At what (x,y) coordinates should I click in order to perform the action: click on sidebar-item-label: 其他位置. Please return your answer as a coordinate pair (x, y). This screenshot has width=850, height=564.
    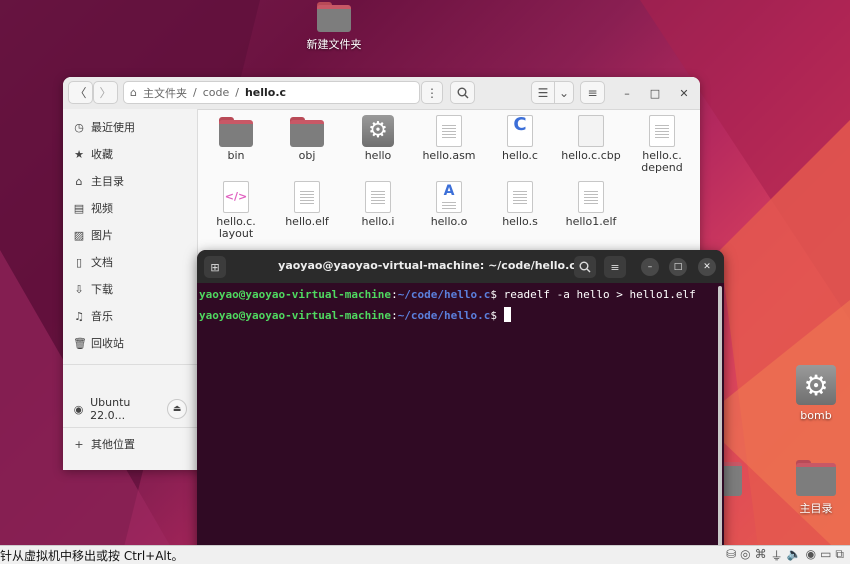
    Looking at the image, I should click on (113, 444).